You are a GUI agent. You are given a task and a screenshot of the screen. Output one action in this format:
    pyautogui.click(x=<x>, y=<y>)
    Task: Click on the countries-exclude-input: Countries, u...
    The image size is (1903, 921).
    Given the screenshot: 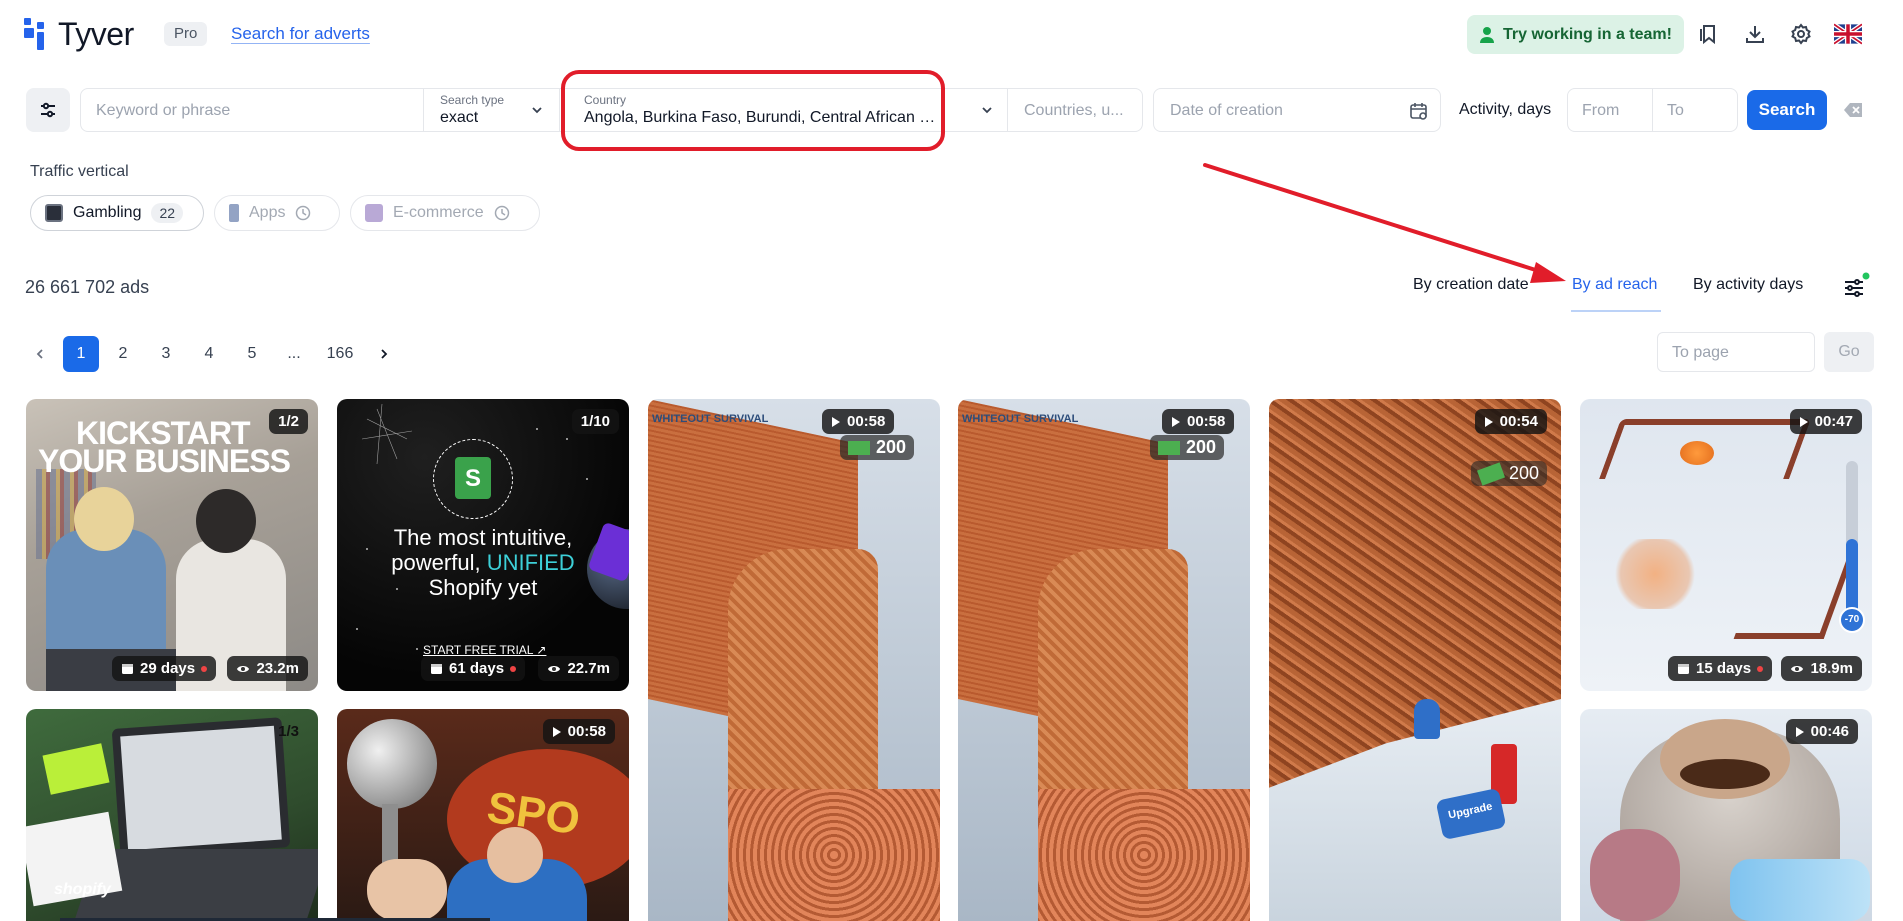 What is the action you would take?
    pyautogui.click(x=1075, y=110)
    